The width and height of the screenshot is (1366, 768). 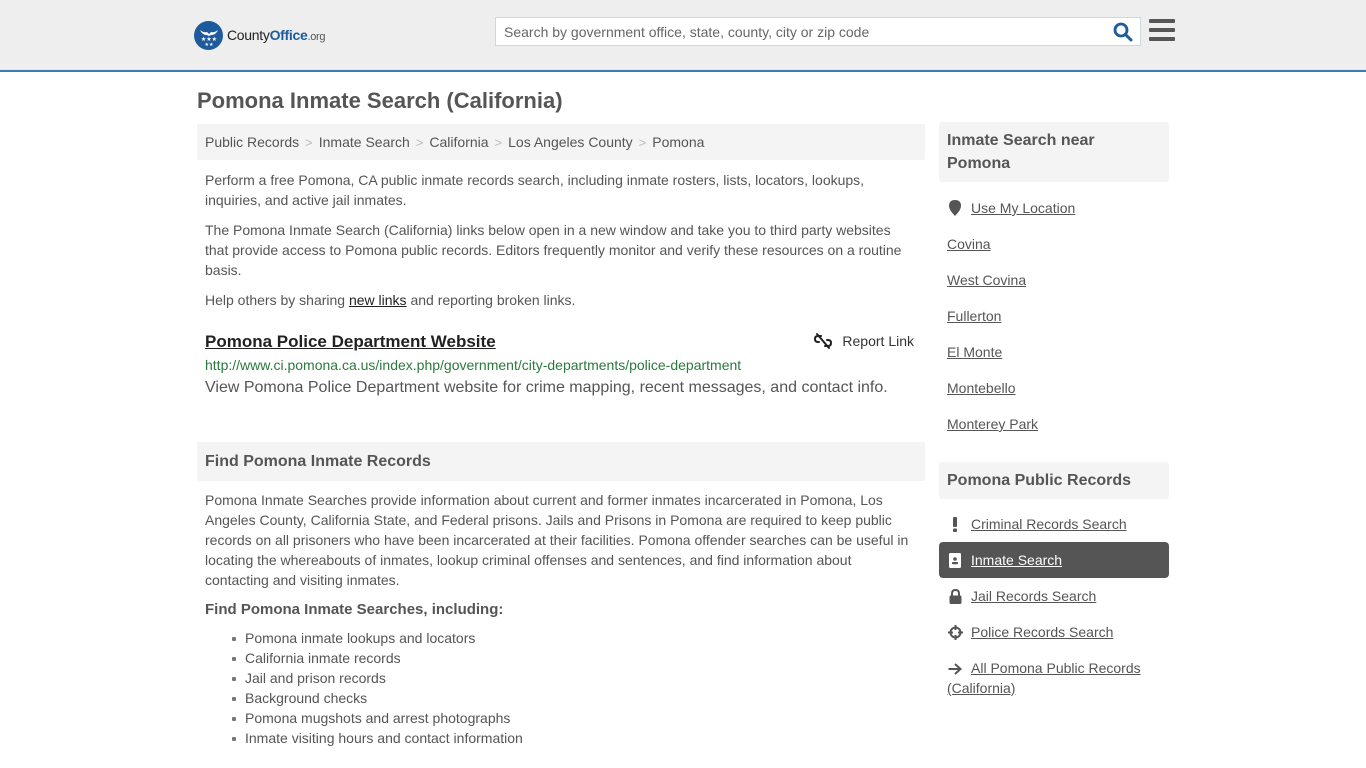 I want to click on list-item: Background checks, so click(x=578, y=698).